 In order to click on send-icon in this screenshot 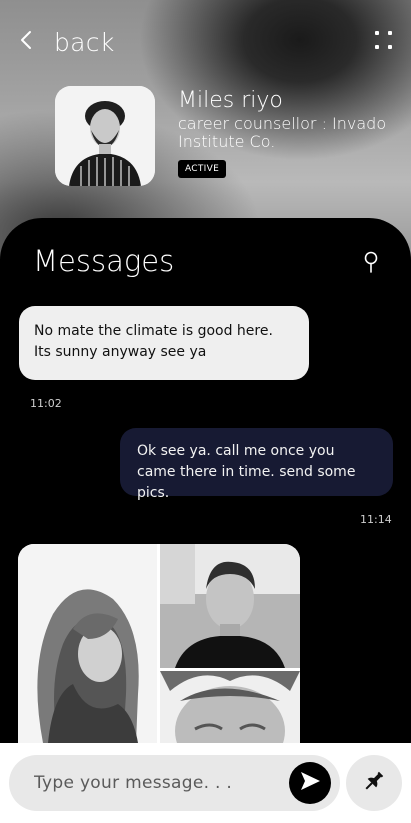, I will do `click(310, 783)`.